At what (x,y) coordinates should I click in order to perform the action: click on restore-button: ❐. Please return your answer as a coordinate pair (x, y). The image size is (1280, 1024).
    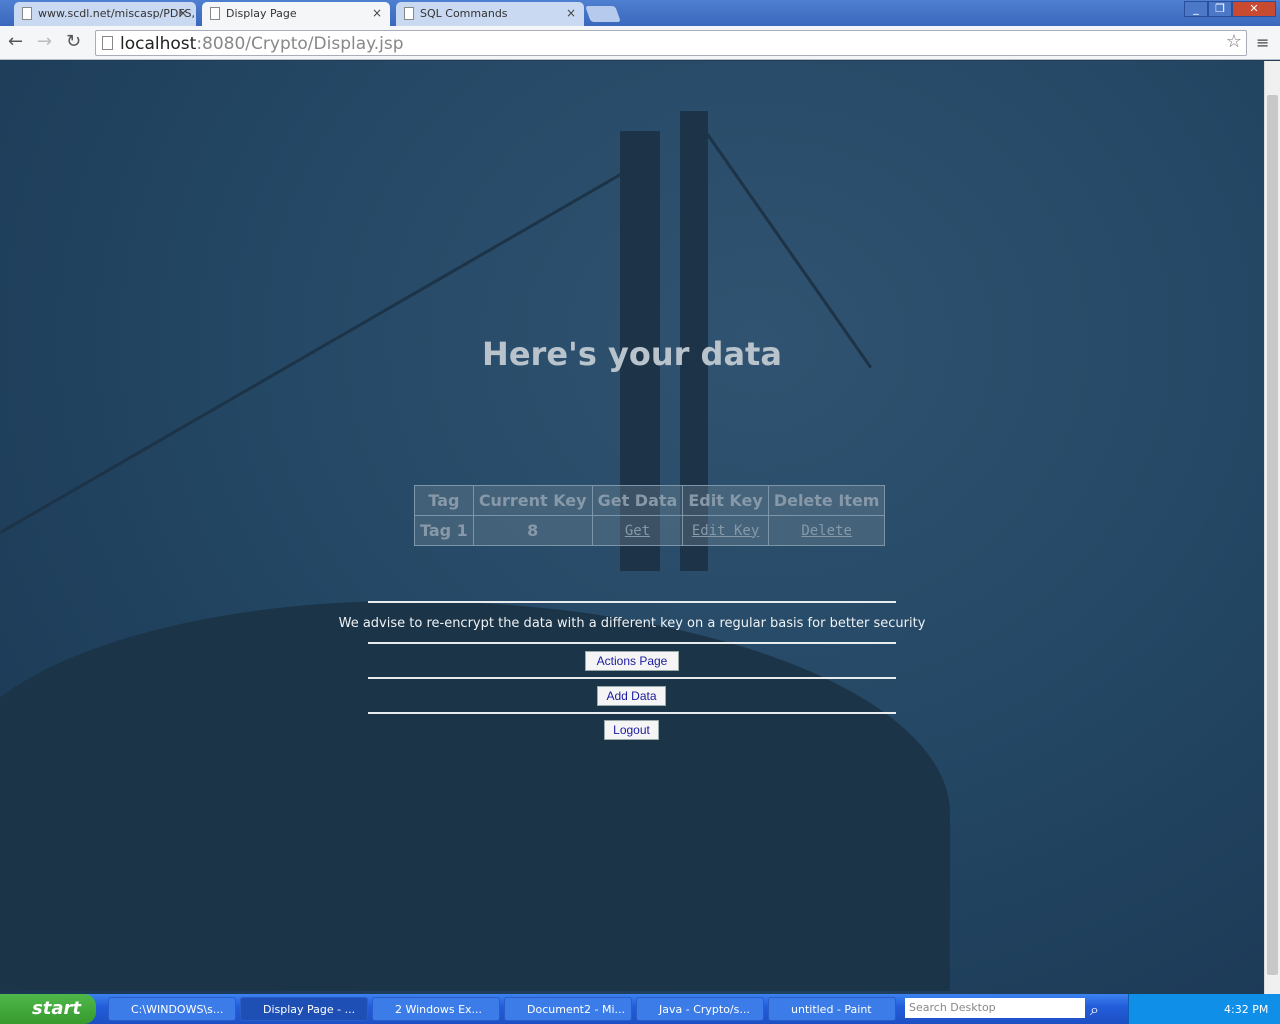
    Looking at the image, I should click on (1220, 9).